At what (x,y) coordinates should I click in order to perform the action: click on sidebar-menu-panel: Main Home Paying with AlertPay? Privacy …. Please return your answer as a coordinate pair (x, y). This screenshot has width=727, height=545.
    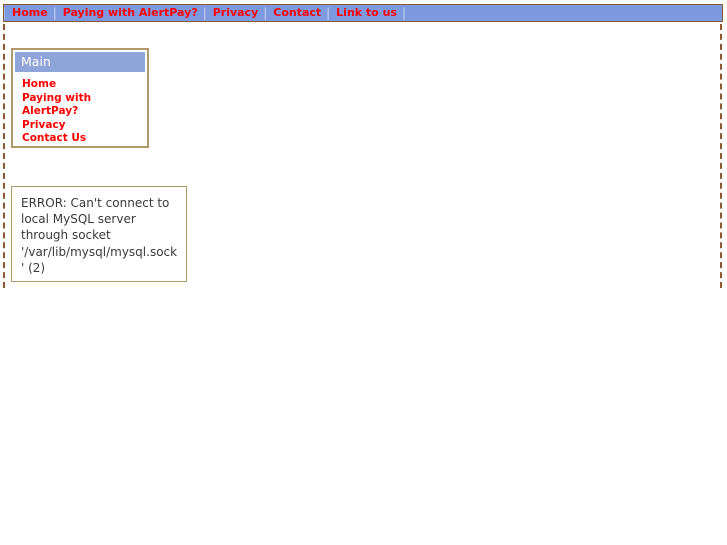
    Looking at the image, I should click on (80, 98).